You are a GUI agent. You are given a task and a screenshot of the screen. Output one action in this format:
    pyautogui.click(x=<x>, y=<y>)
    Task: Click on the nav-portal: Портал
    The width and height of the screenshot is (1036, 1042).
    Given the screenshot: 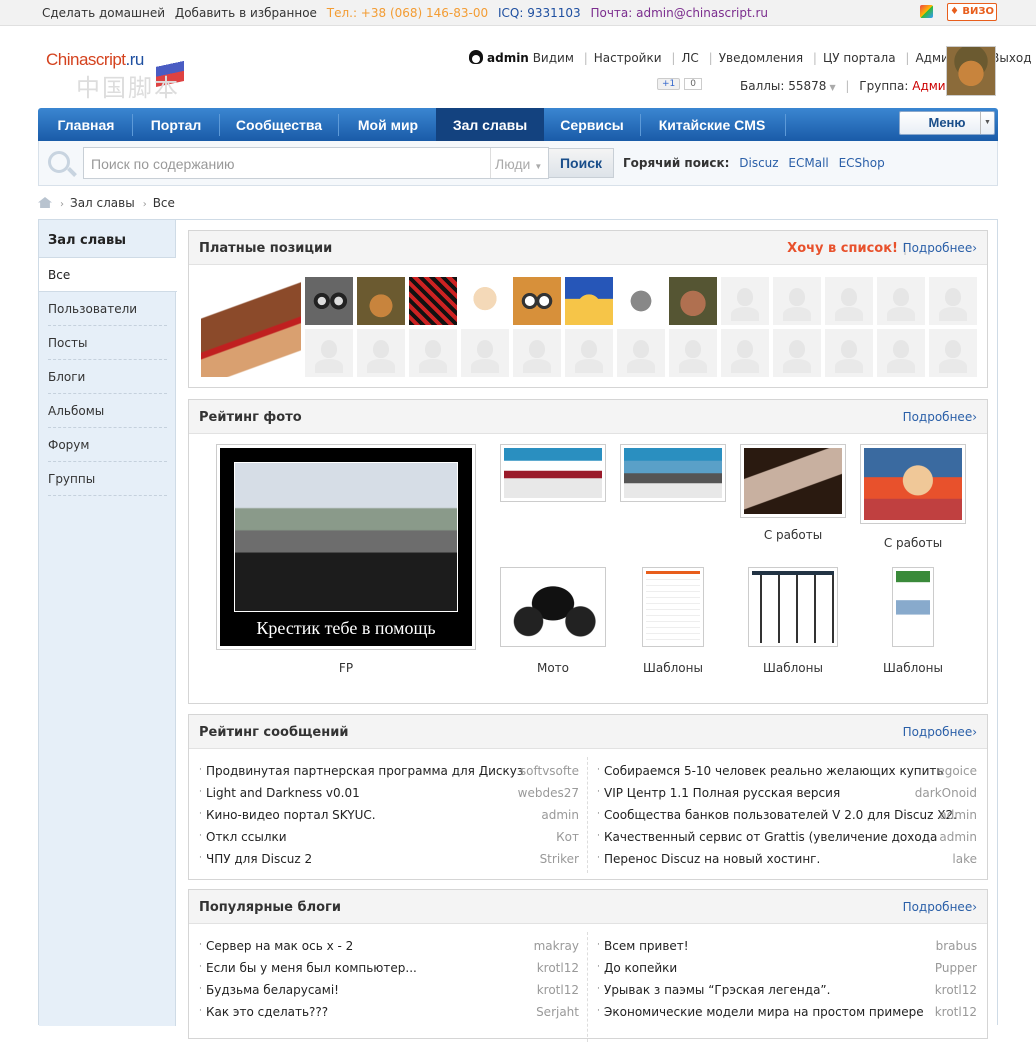 What is the action you would take?
    pyautogui.click(x=176, y=124)
    